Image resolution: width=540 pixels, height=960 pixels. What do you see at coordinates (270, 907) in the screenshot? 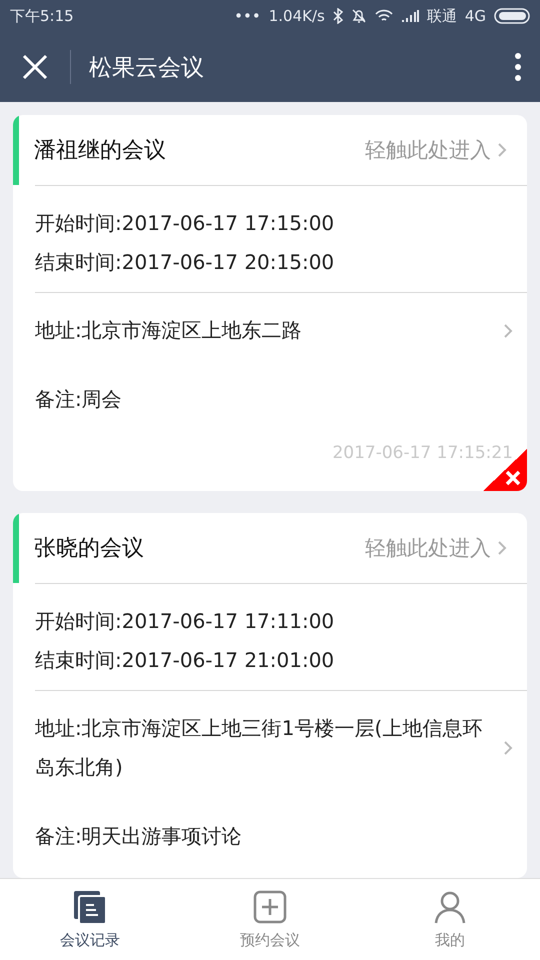
I see `add-icon` at bounding box center [270, 907].